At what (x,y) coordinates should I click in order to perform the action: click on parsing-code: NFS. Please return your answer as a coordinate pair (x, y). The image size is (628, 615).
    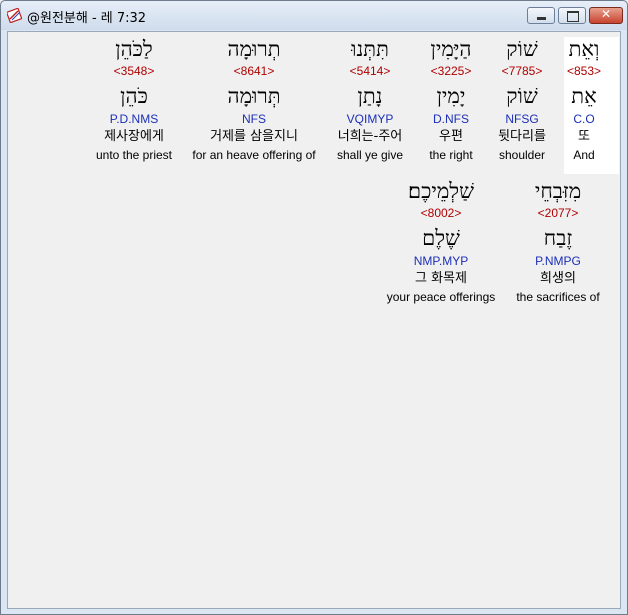
    Looking at the image, I should click on (254, 119).